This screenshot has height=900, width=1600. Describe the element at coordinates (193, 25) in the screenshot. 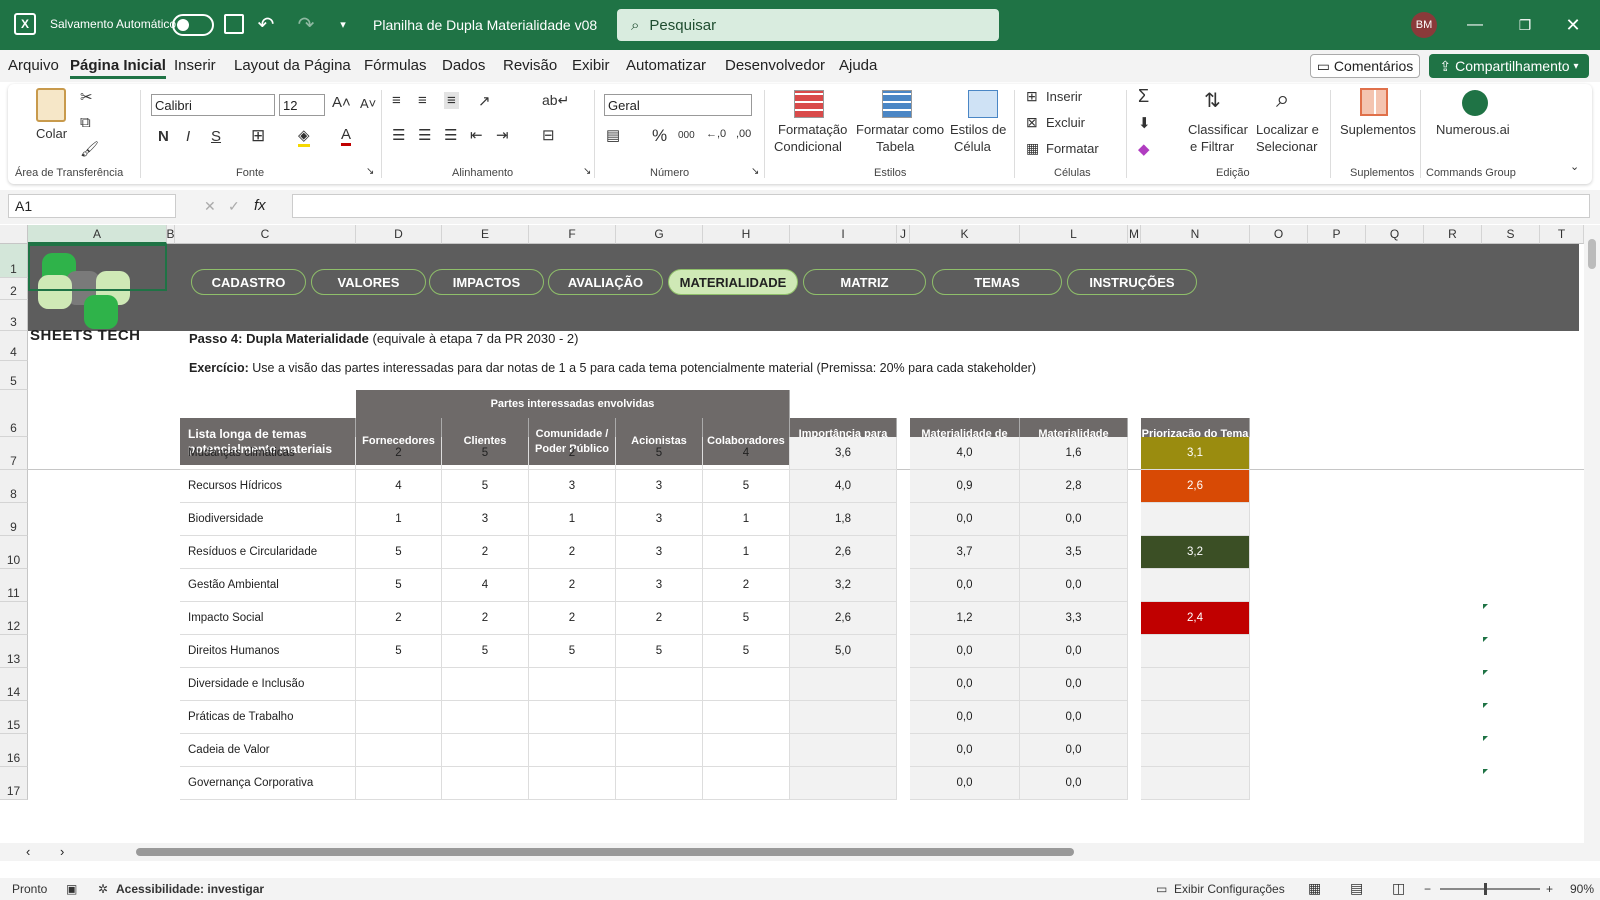

I see `autosave-toggle` at that location.